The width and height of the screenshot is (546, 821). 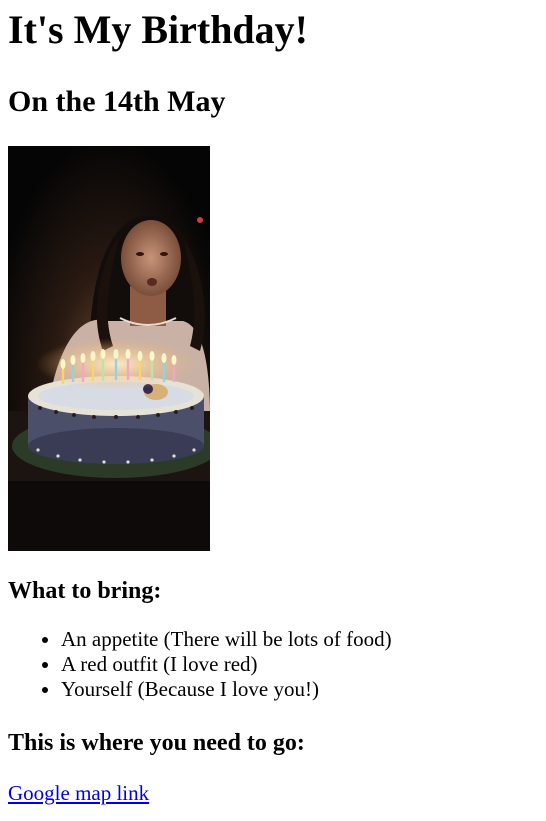 What do you see at coordinates (78, 793) in the screenshot?
I see `google-map-link: Google map link` at bounding box center [78, 793].